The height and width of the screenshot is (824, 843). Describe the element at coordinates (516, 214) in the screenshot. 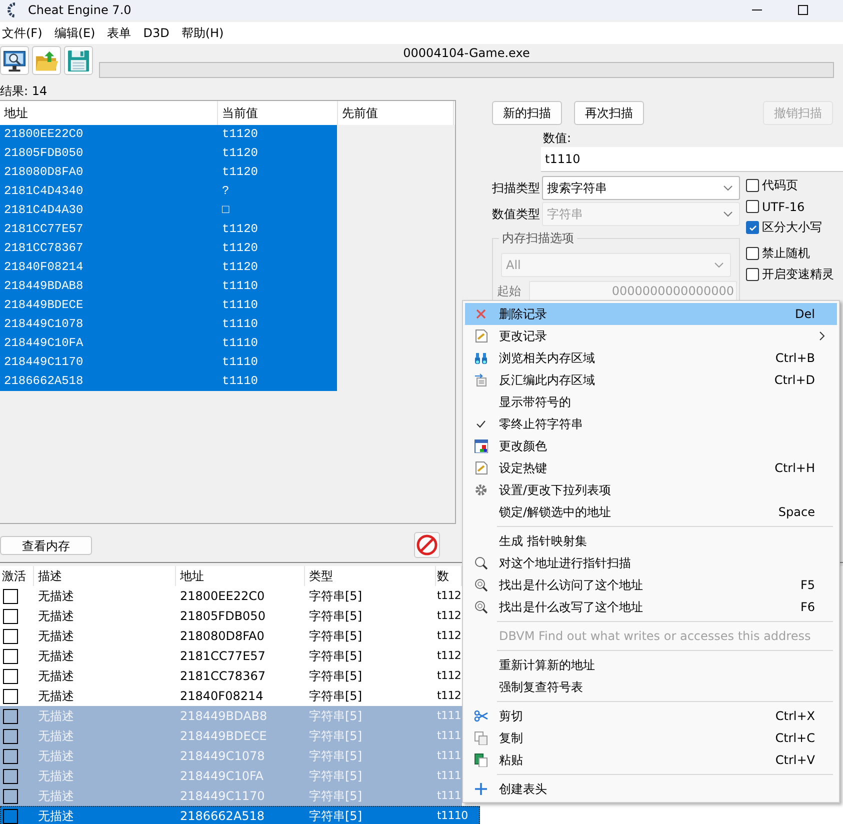

I see `field-label: 数值类型` at that location.